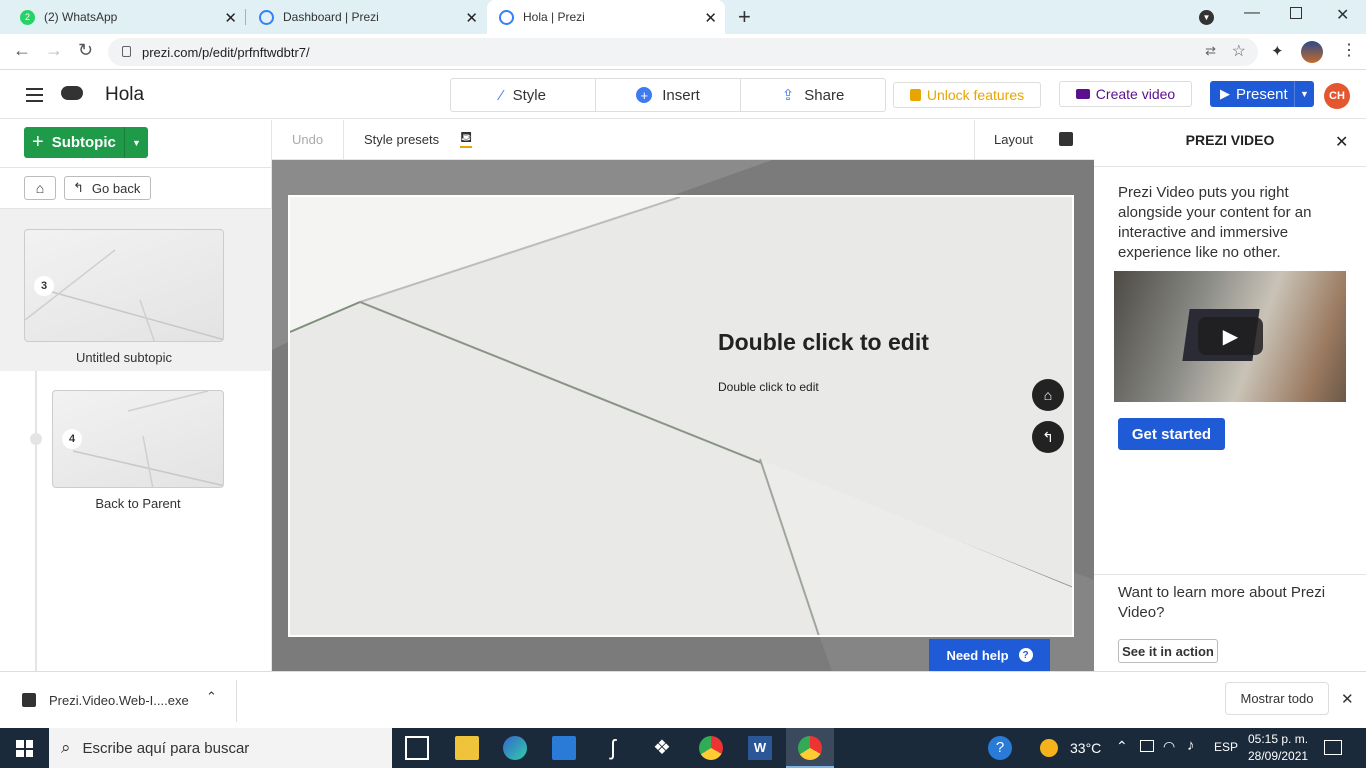  Describe the element at coordinates (81, 17) in the screenshot. I see `tab-title: (2) WhatsApp` at that location.